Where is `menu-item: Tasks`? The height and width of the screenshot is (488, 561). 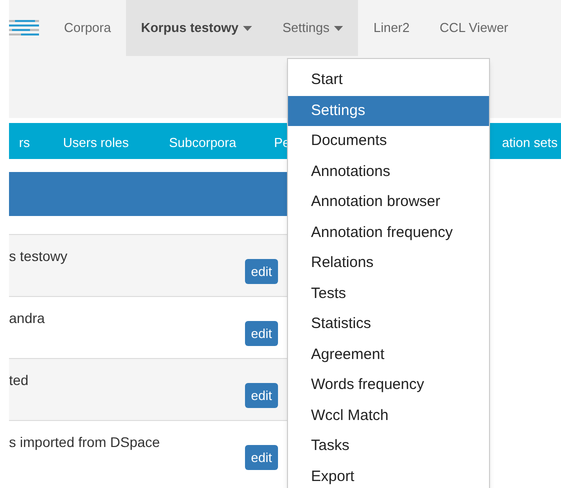 menu-item: Tasks is located at coordinates (388, 446).